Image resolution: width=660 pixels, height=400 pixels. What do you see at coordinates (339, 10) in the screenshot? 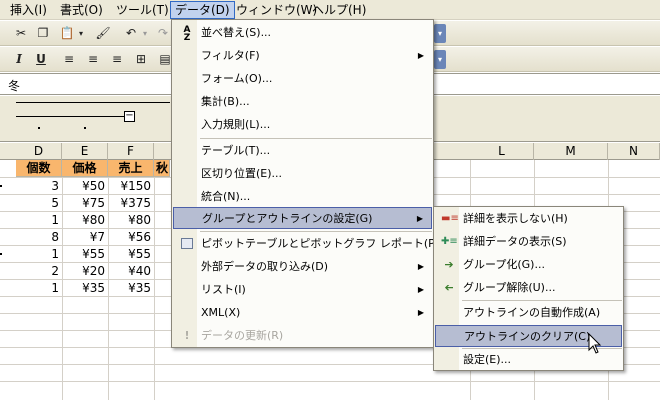
I see `menu-help: ヘルプ(H)` at bounding box center [339, 10].